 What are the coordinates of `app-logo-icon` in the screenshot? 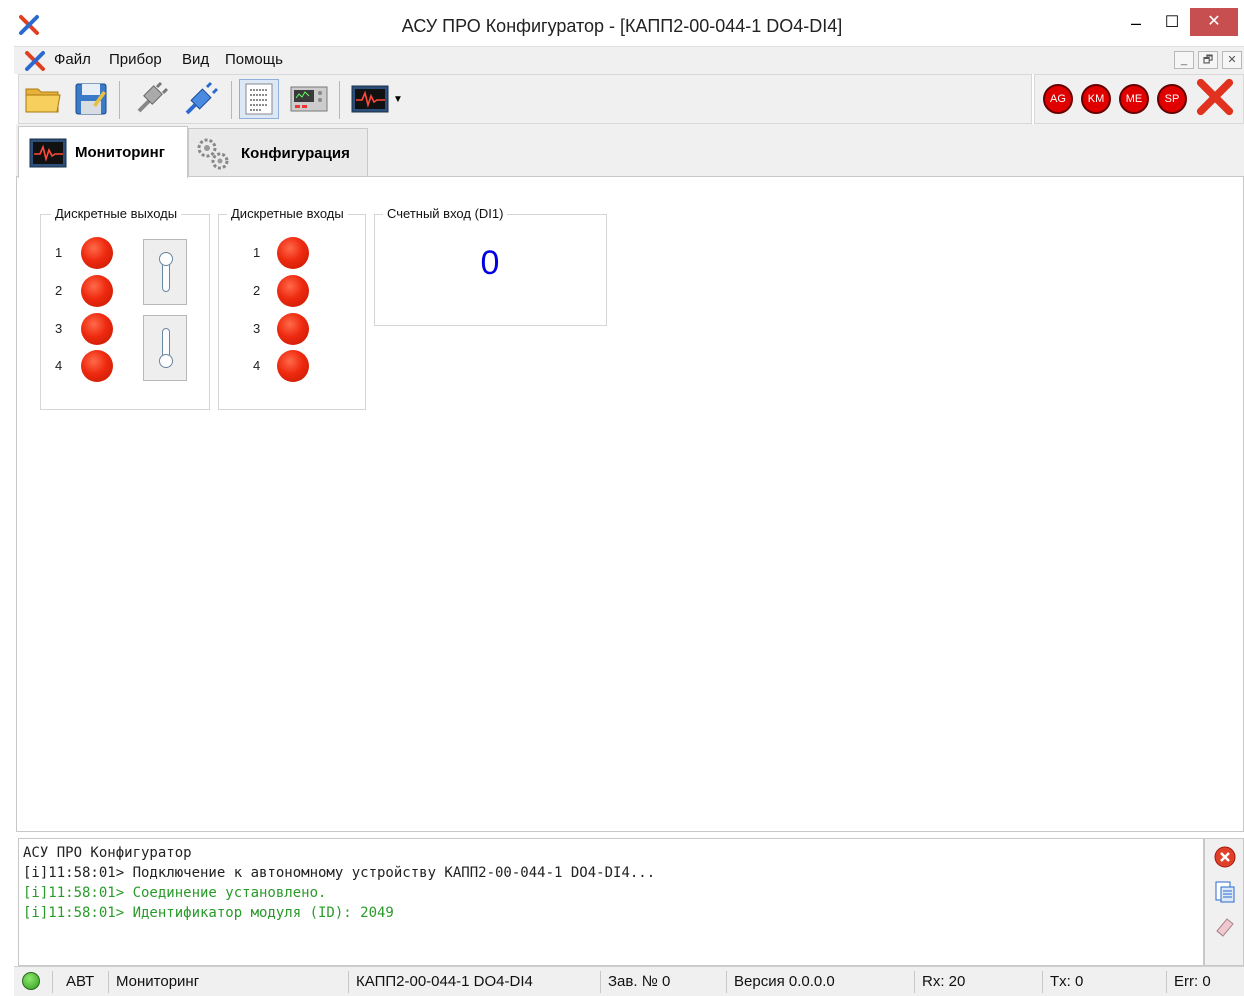 It's located at (35, 61).